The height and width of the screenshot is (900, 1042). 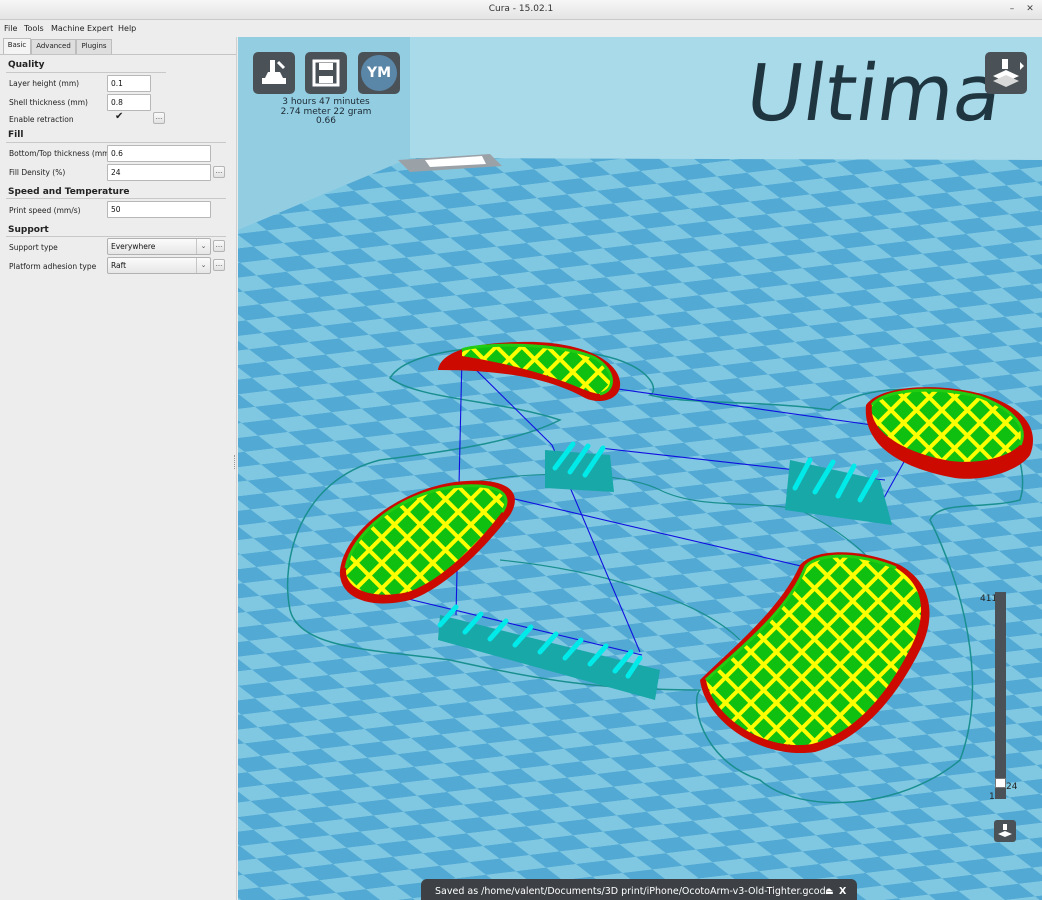 I want to click on eject-icon: ⏏, so click(x=829, y=889).